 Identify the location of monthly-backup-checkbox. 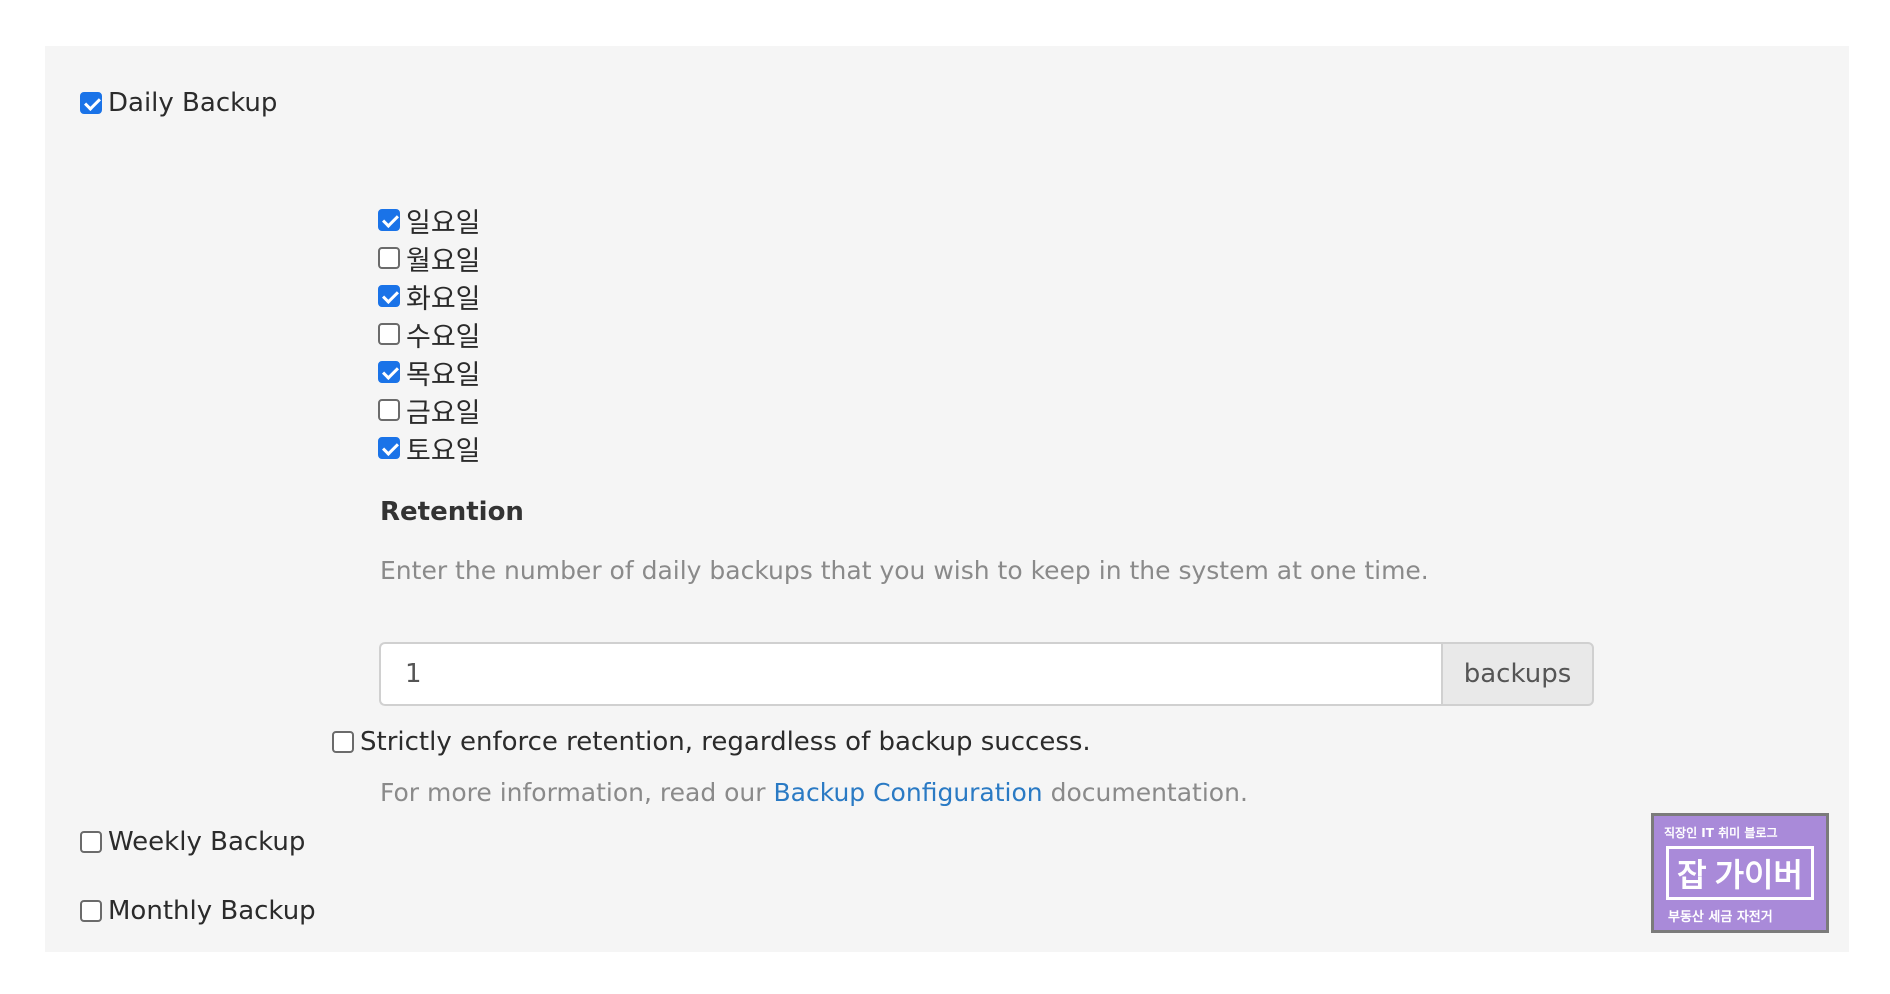
(91, 911).